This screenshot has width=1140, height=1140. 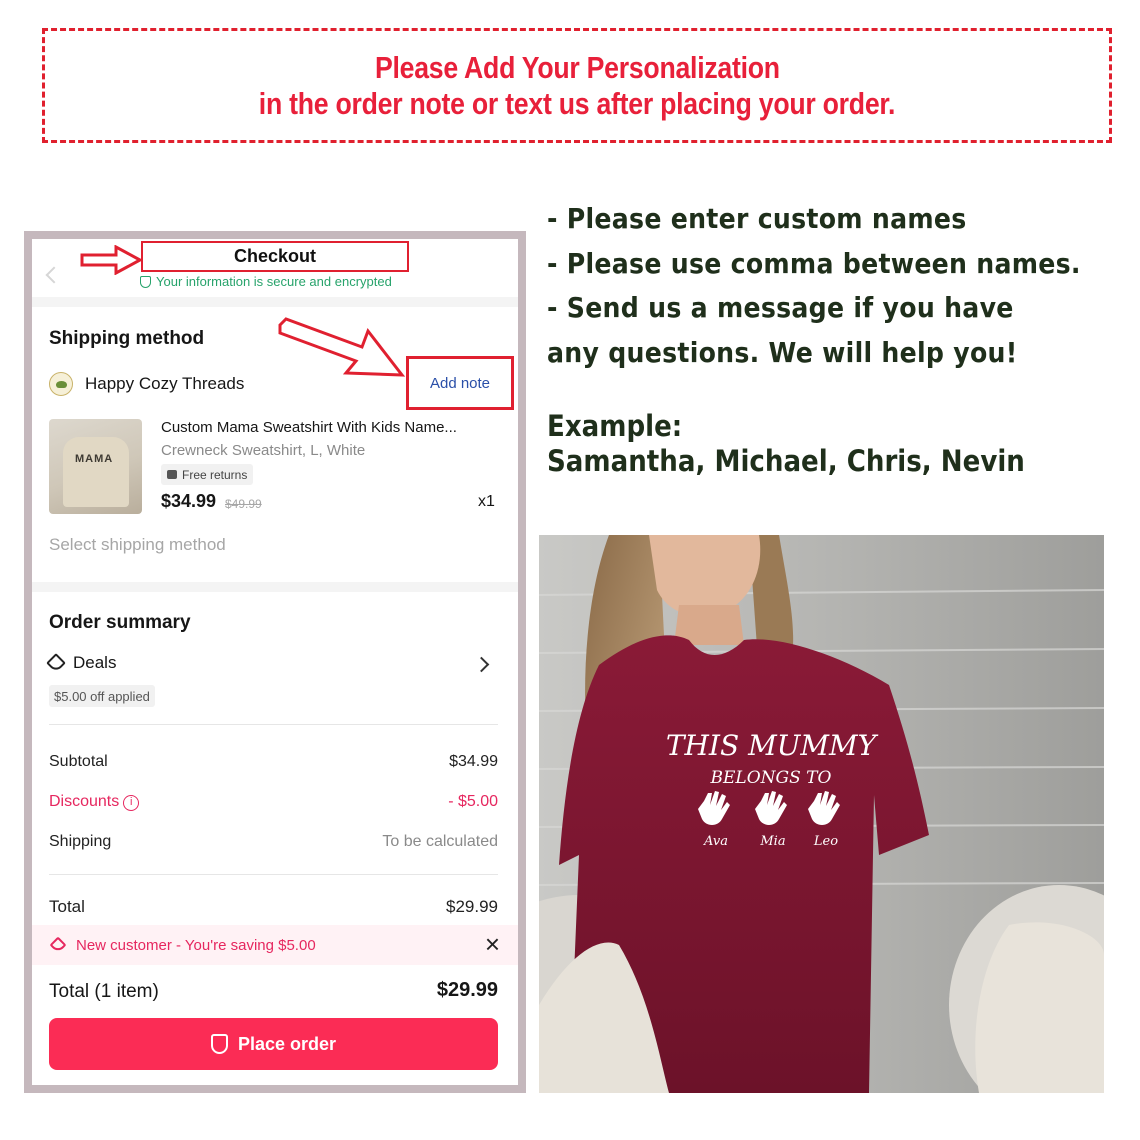 I want to click on discounts-row: Discounts i, so click(x=94, y=802).